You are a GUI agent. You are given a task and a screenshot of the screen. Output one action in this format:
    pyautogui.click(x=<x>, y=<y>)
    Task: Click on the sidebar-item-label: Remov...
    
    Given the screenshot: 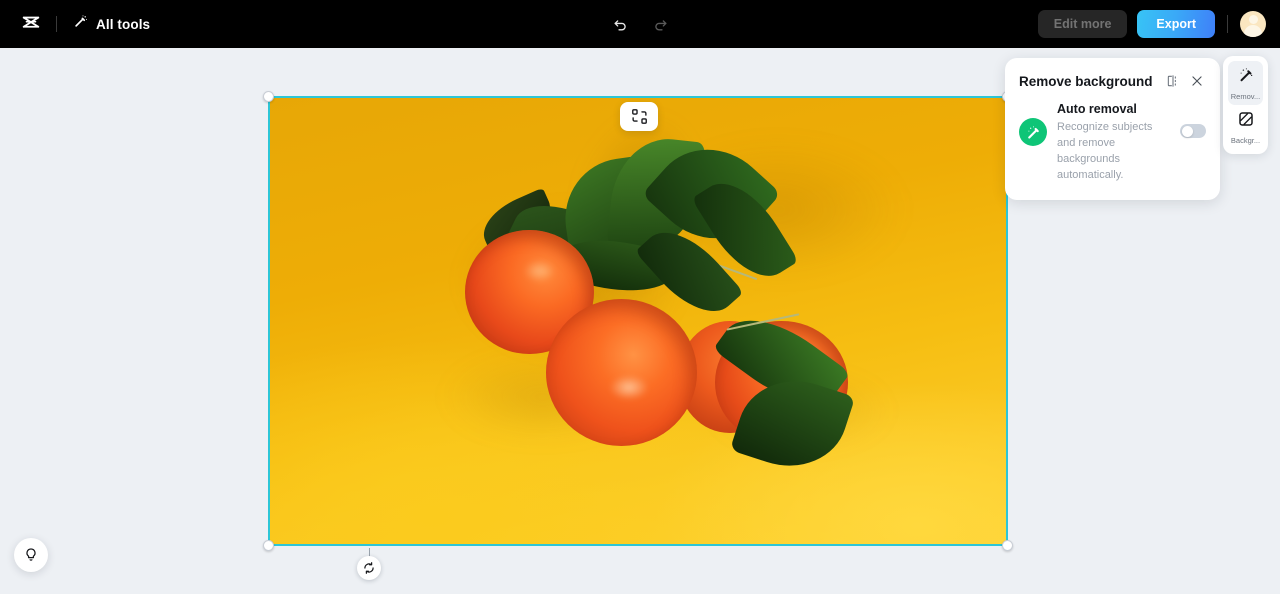 What is the action you would take?
    pyautogui.click(x=1245, y=96)
    